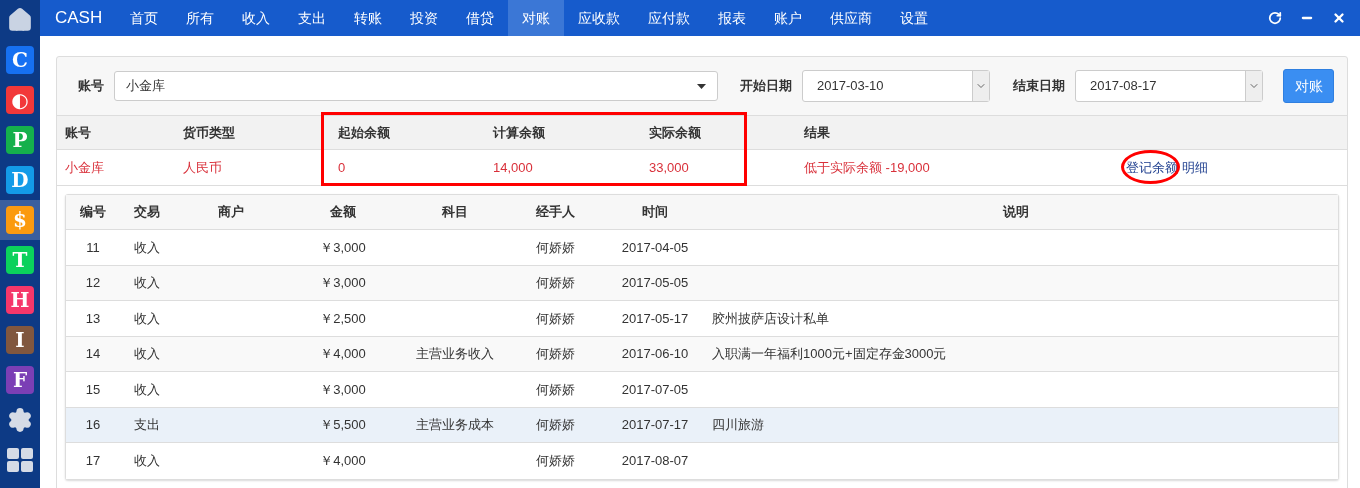 Image resolution: width=1360 pixels, height=488 pixels. I want to click on table-cell: ￥2,500, so click(343, 318).